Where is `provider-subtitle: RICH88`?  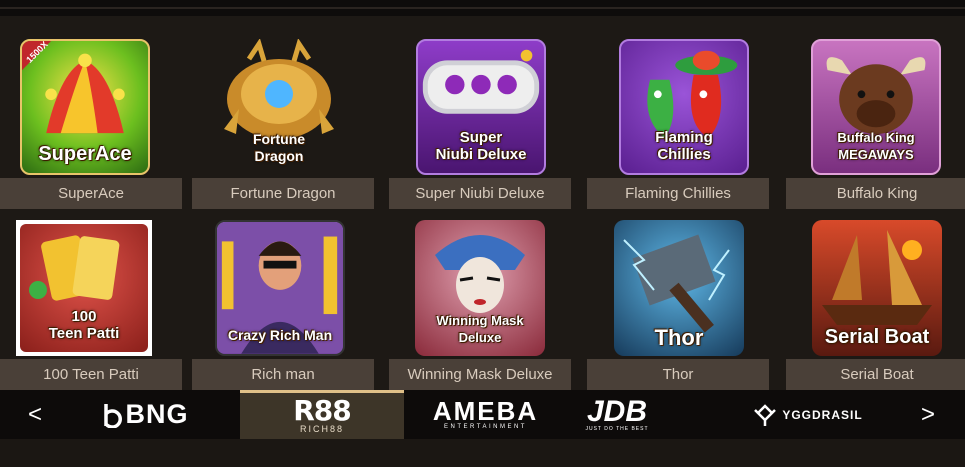
provider-subtitle: RICH88 is located at coordinates (321, 429).